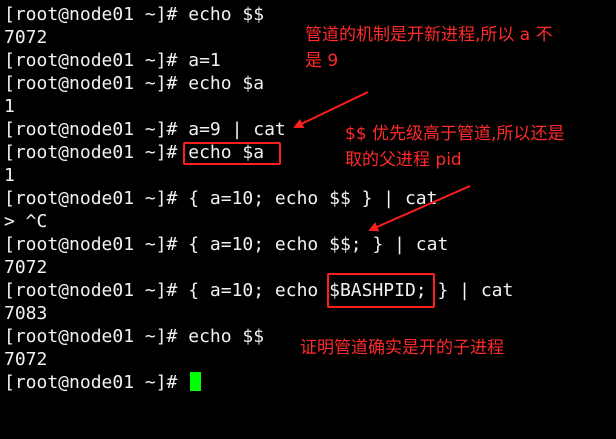 The width and height of the screenshot is (616, 439). I want to click on annotation-note-subprocess: 证明管道确实是开的子进程, so click(402, 348).